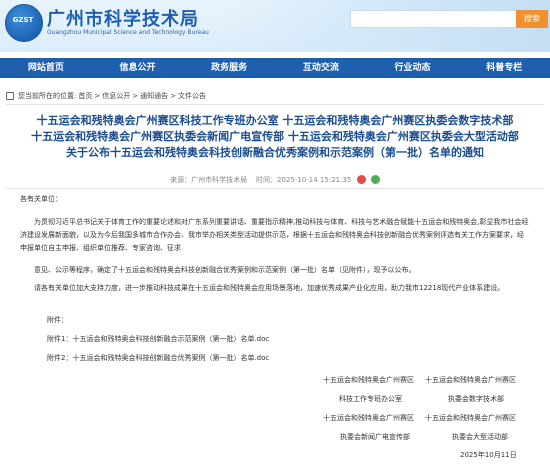 Image resolution: width=550 pixels, height=464 pixels. I want to click on nav-item-info-public: 信息公开, so click(138, 68).